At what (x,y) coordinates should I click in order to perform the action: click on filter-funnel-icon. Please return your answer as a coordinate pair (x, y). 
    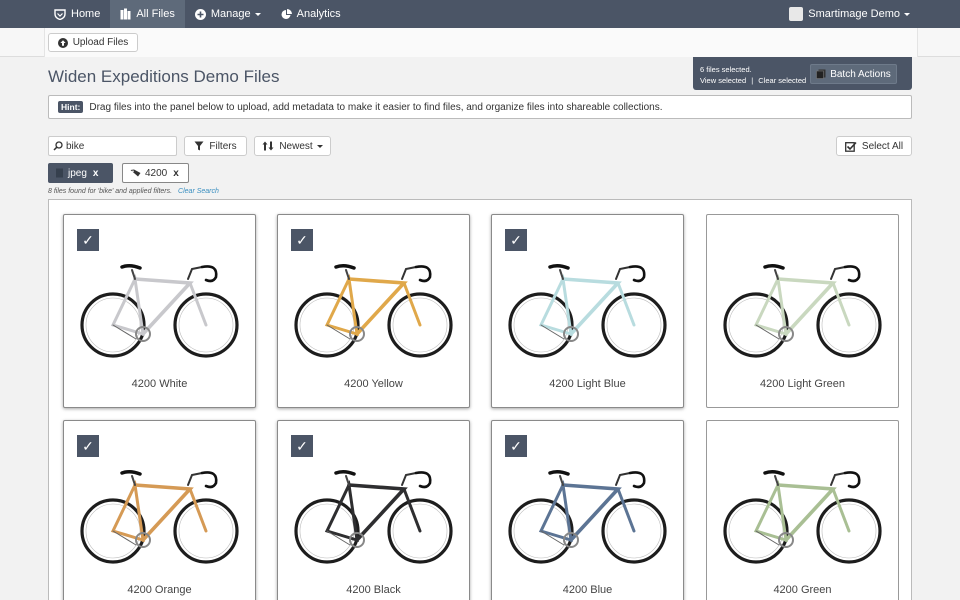
    Looking at the image, I should click on (199, 146).